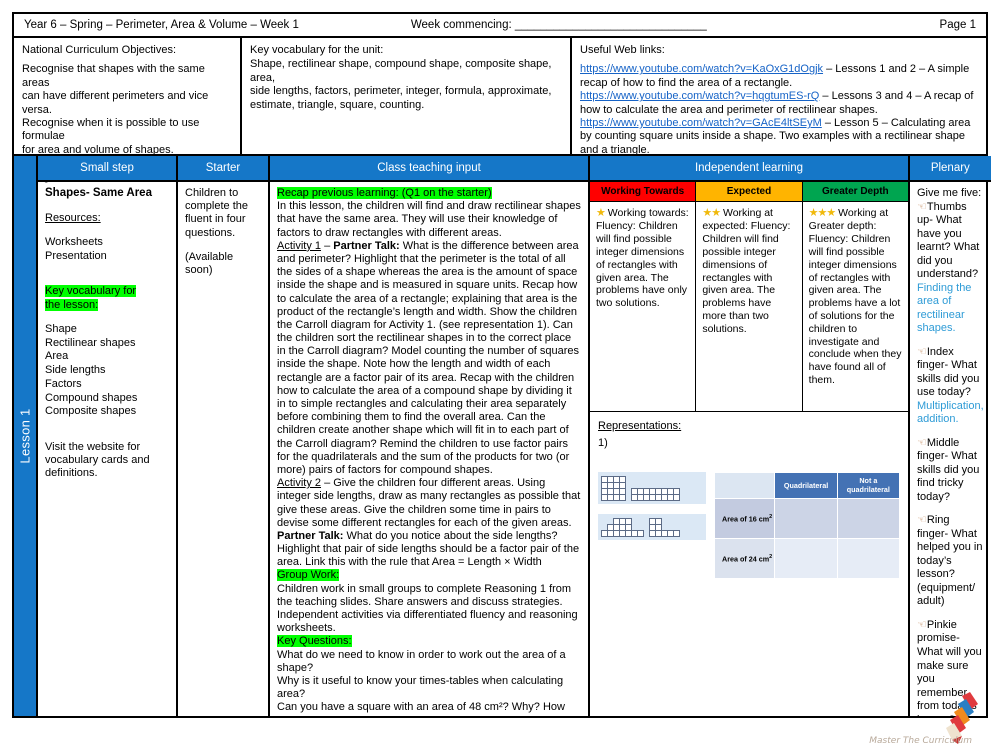 This screenshot has height=750, width=1000. I want to click on carroll-col-header-not-quadrilateral: Not a quadrilateral, so click(868, 486).